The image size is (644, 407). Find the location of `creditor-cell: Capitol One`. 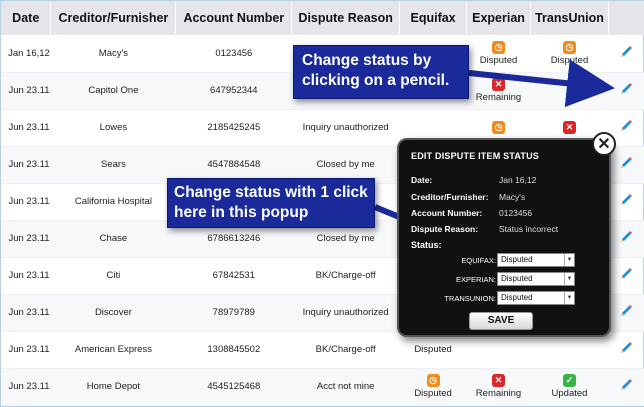

creditor-cell: Capitol One is located at coordinates (113, 91).